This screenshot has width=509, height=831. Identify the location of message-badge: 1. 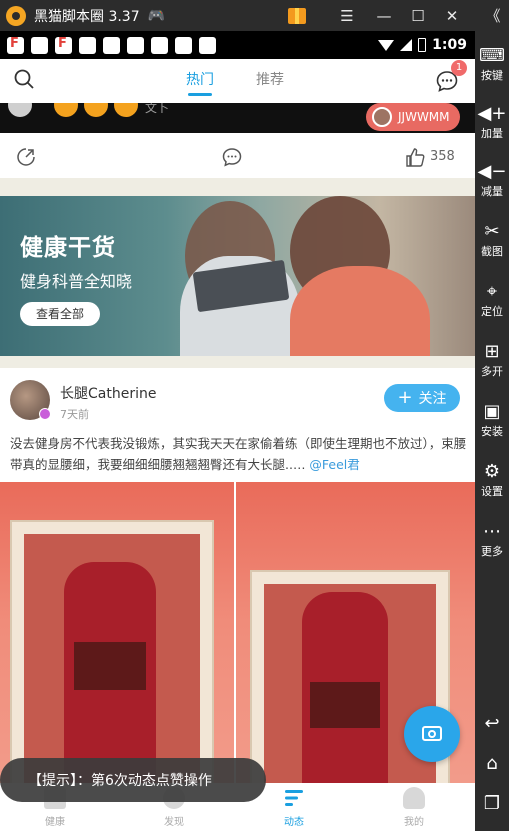
(459, 68).